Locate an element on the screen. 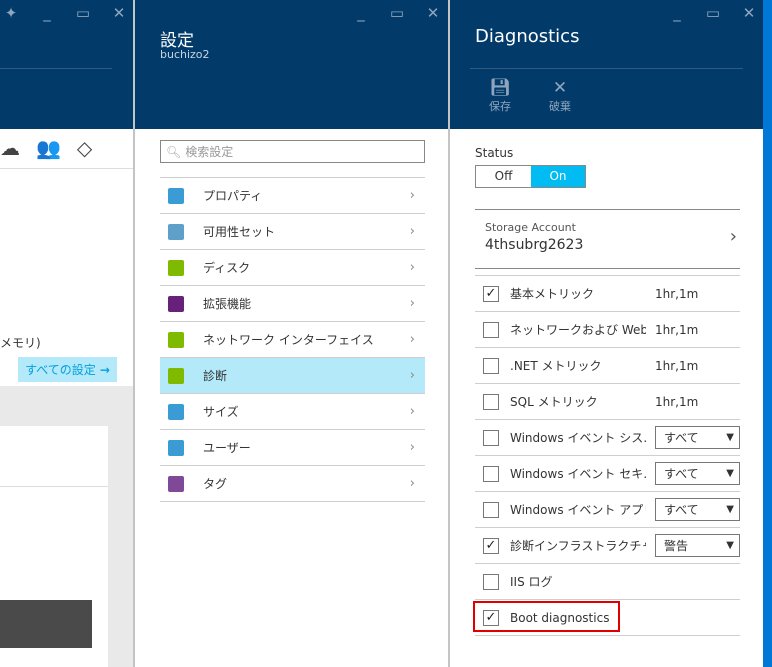  availability-set-icon is located at coordinates (176, 231).